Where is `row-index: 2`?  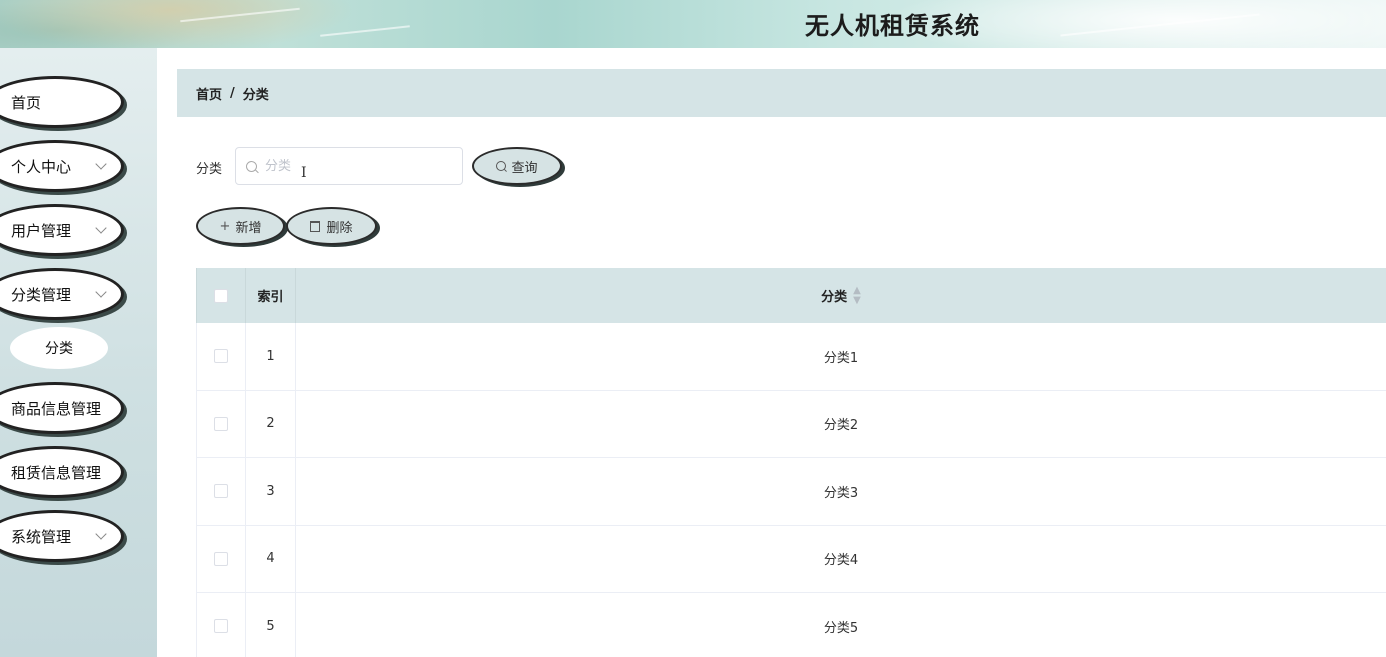 row-index: 2 is located at coordinates (270, 423).